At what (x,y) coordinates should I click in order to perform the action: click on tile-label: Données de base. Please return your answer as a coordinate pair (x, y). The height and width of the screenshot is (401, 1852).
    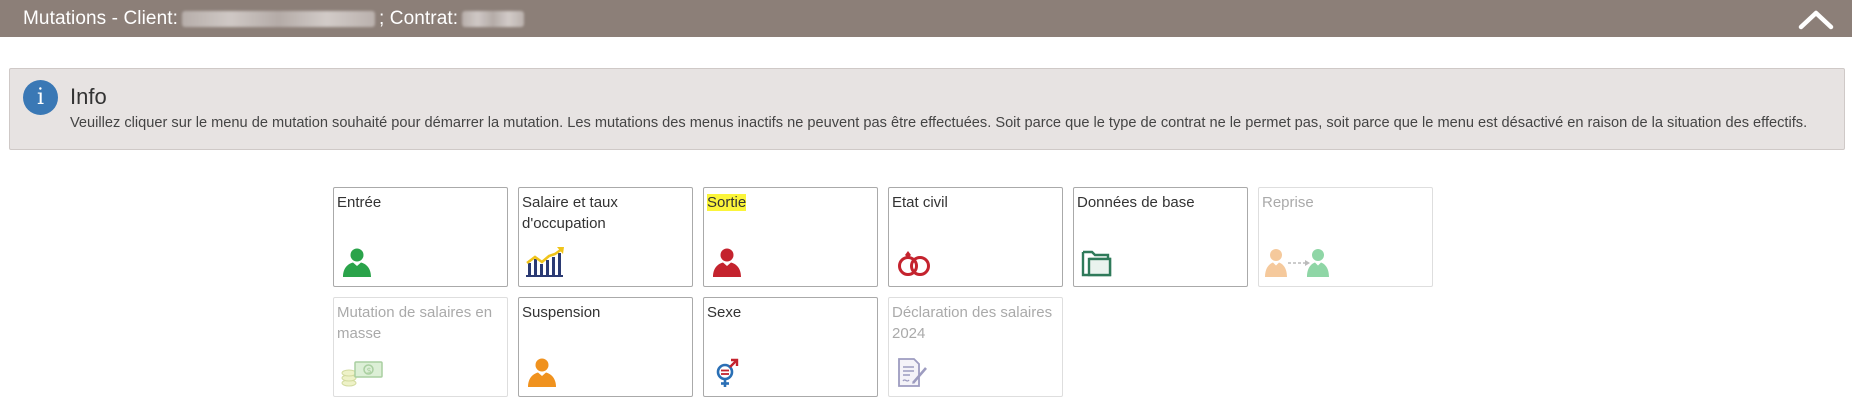
    Looking at the image, I should click on (1136, 202).